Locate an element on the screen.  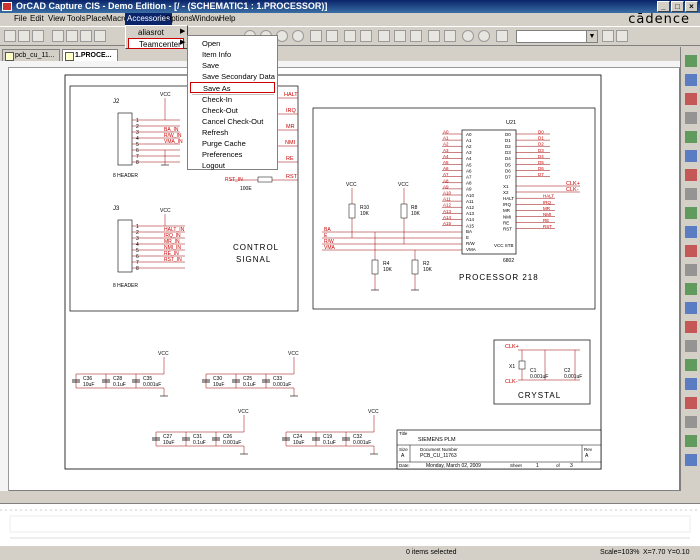
net-alias-icon is located at coordinates (691, 118).